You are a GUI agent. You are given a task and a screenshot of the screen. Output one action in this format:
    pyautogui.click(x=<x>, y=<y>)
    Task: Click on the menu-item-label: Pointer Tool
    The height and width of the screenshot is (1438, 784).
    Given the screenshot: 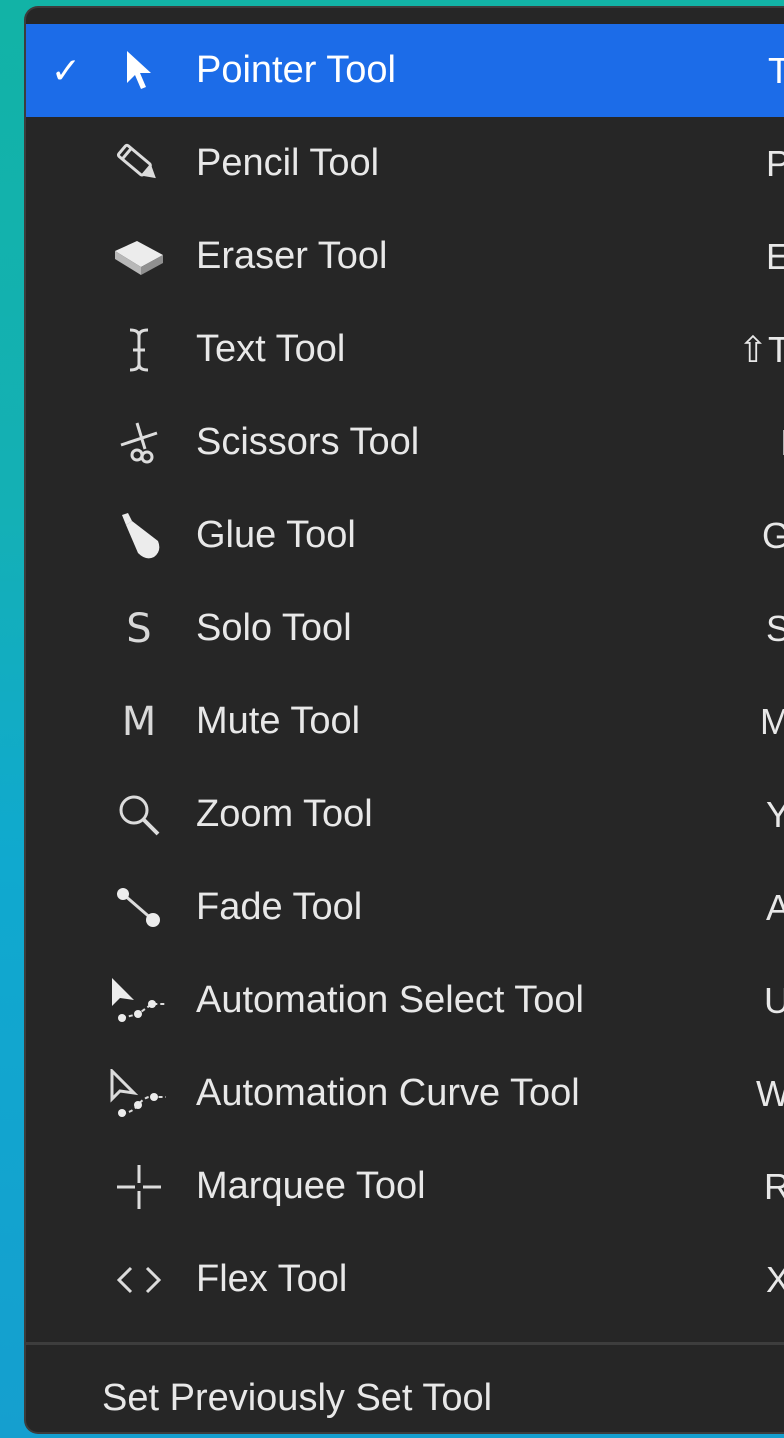 What is the action you would take?
    pyautogui.click(x=296, y=70)
    